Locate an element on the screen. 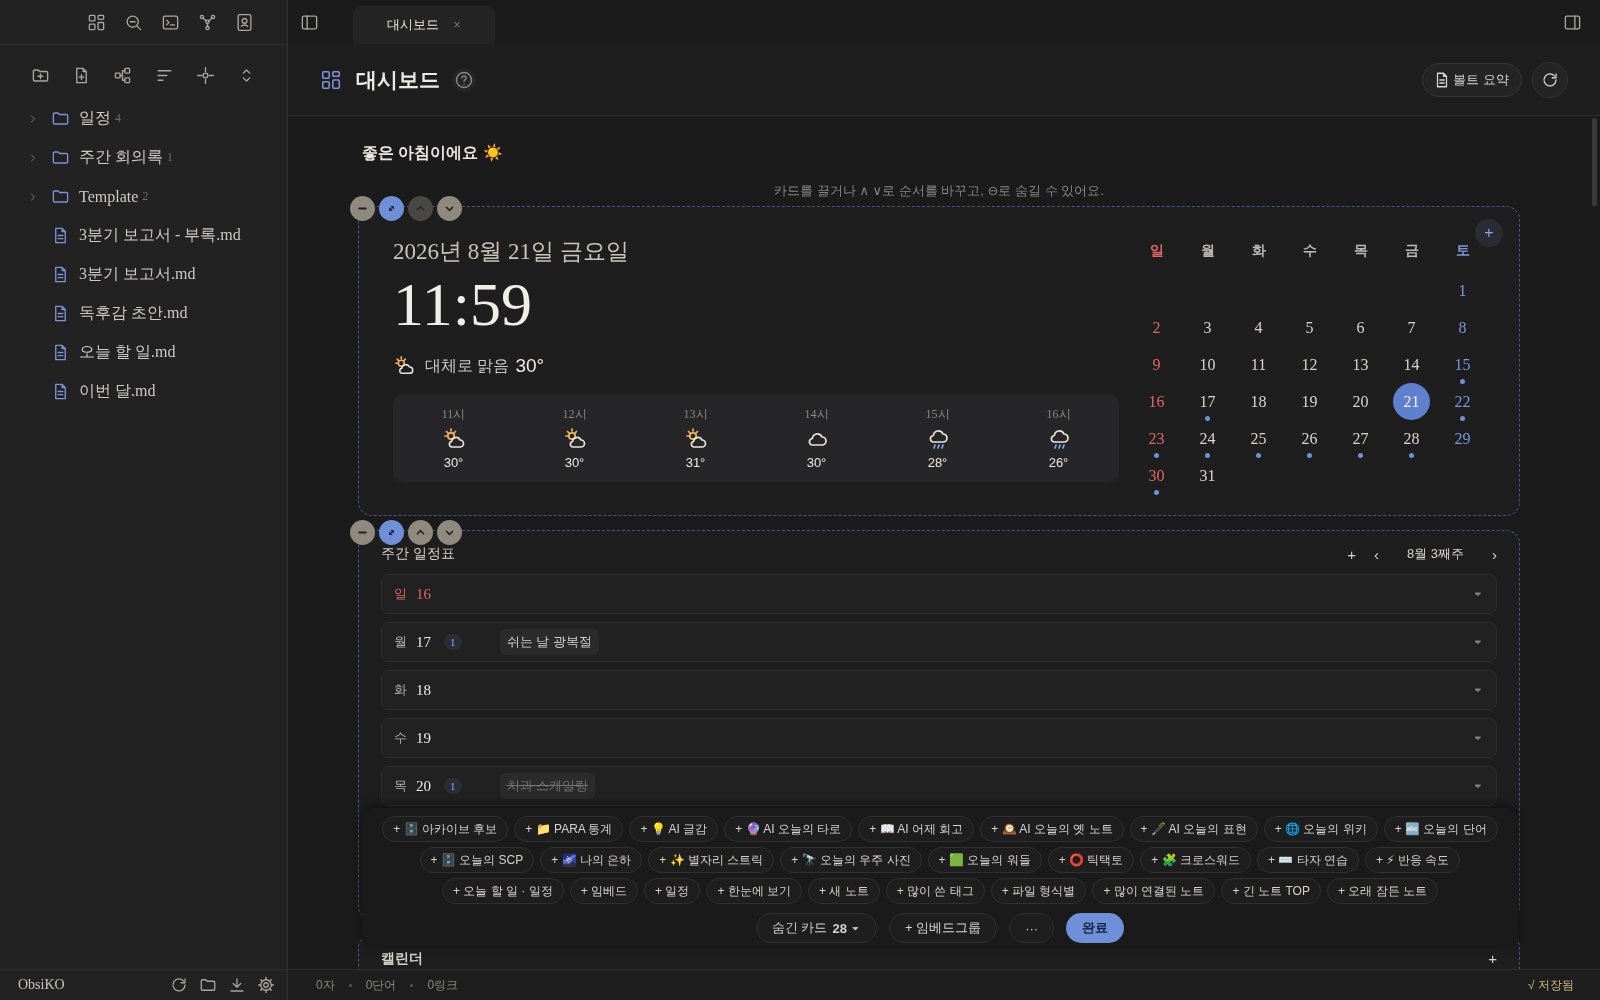 Image resolution: width=1600 pixels, height=1000 pixels. day-number: 18 is located at coordinates (424, 690).